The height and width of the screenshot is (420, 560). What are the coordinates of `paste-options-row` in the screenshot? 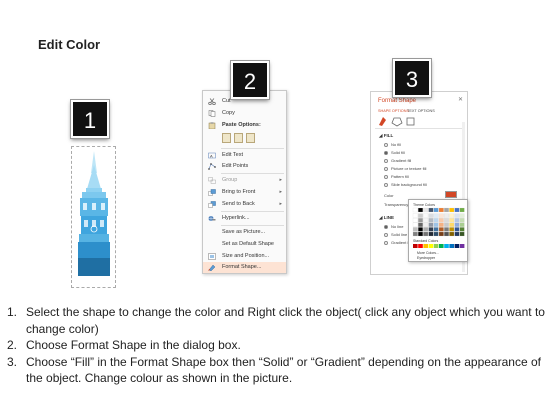 It's located at (240, 139).